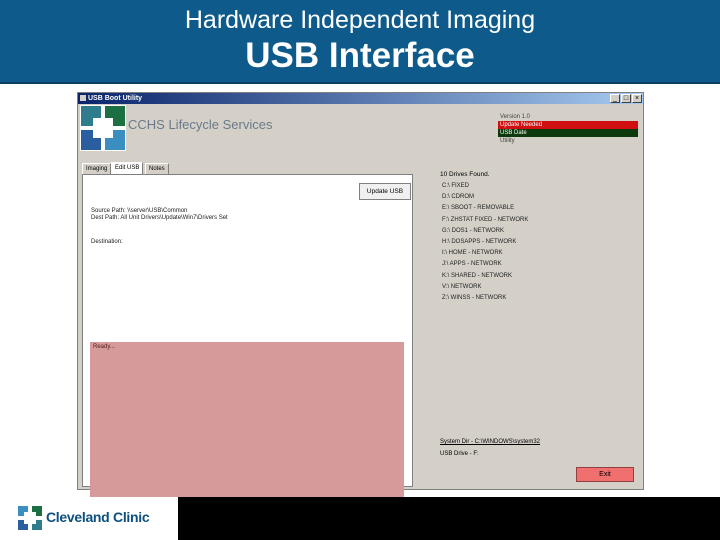 This screenshot has width=720, height=540. I want to click on drive-item: F:\ ZHSTAT FIXED - NETWORK, so click(537, 220).